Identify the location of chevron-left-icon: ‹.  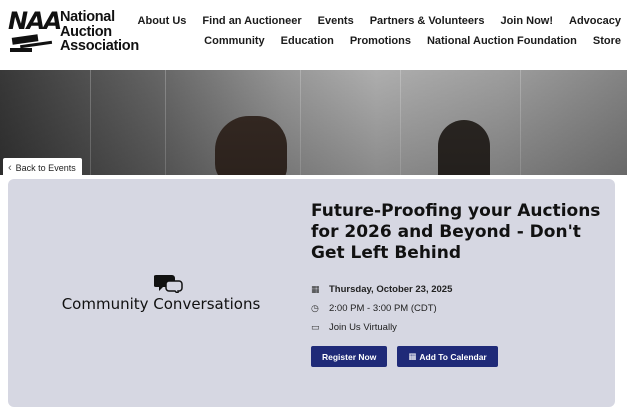
(10, 168).